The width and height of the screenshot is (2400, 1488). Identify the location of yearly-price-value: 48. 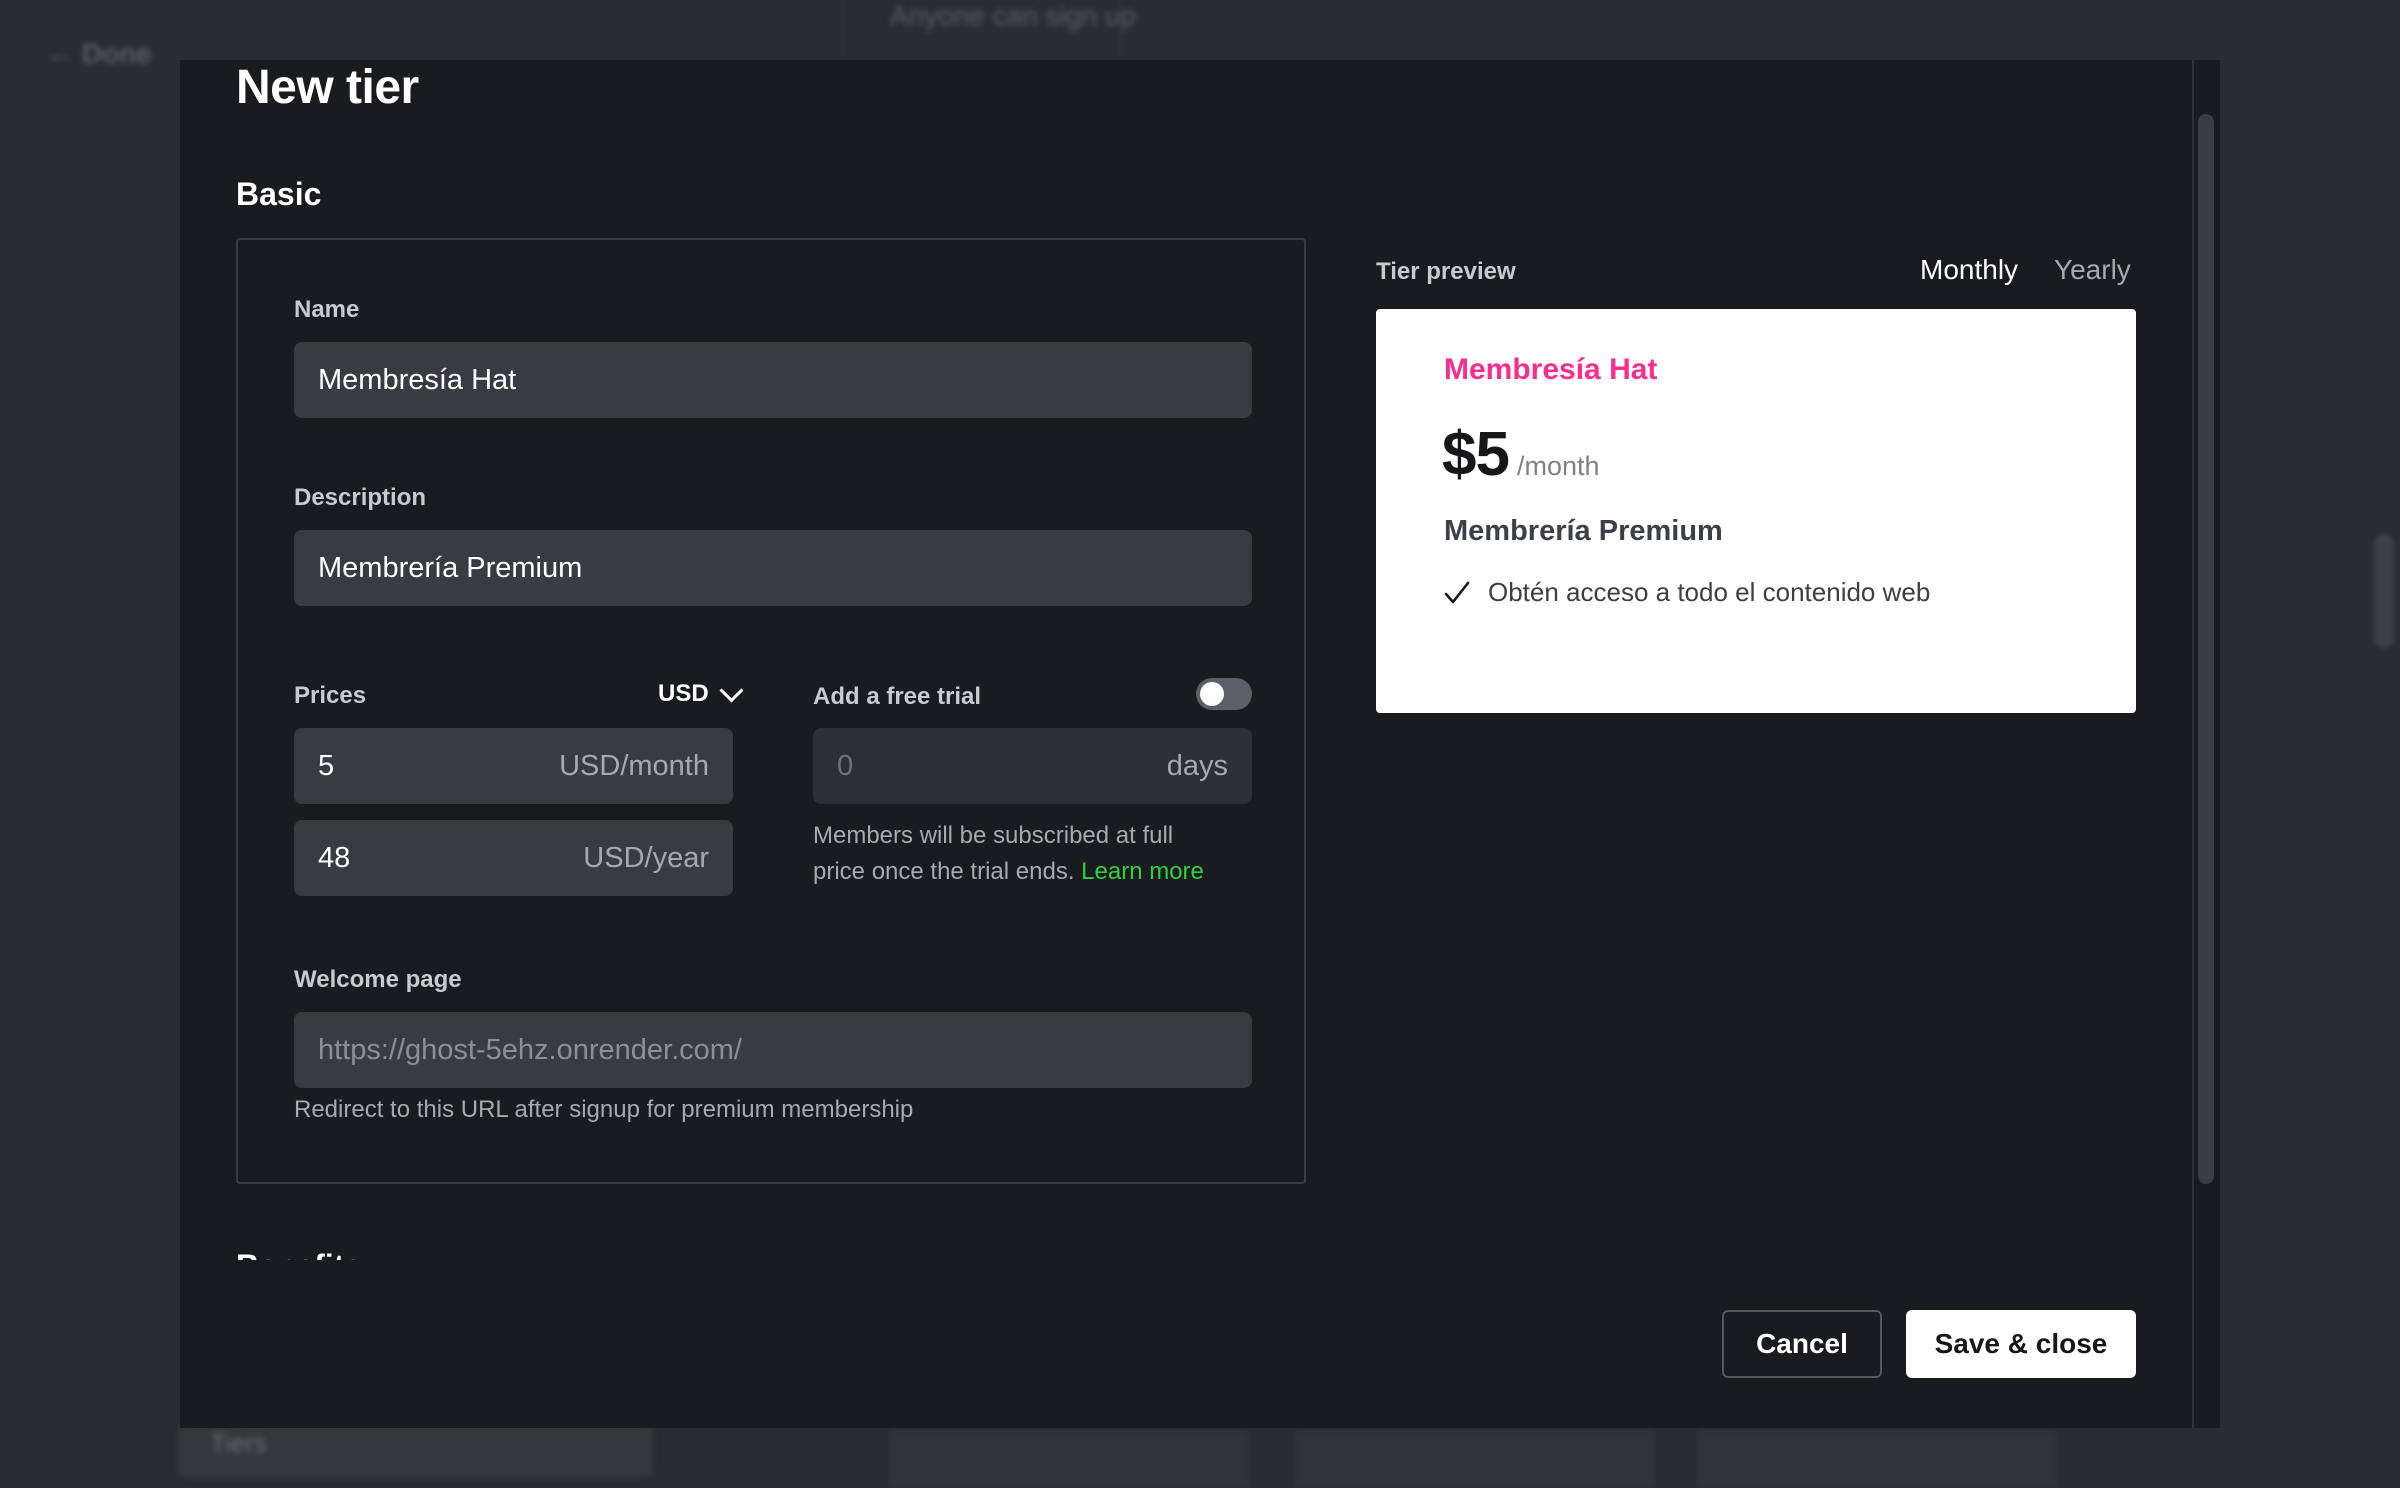
(334, 857).